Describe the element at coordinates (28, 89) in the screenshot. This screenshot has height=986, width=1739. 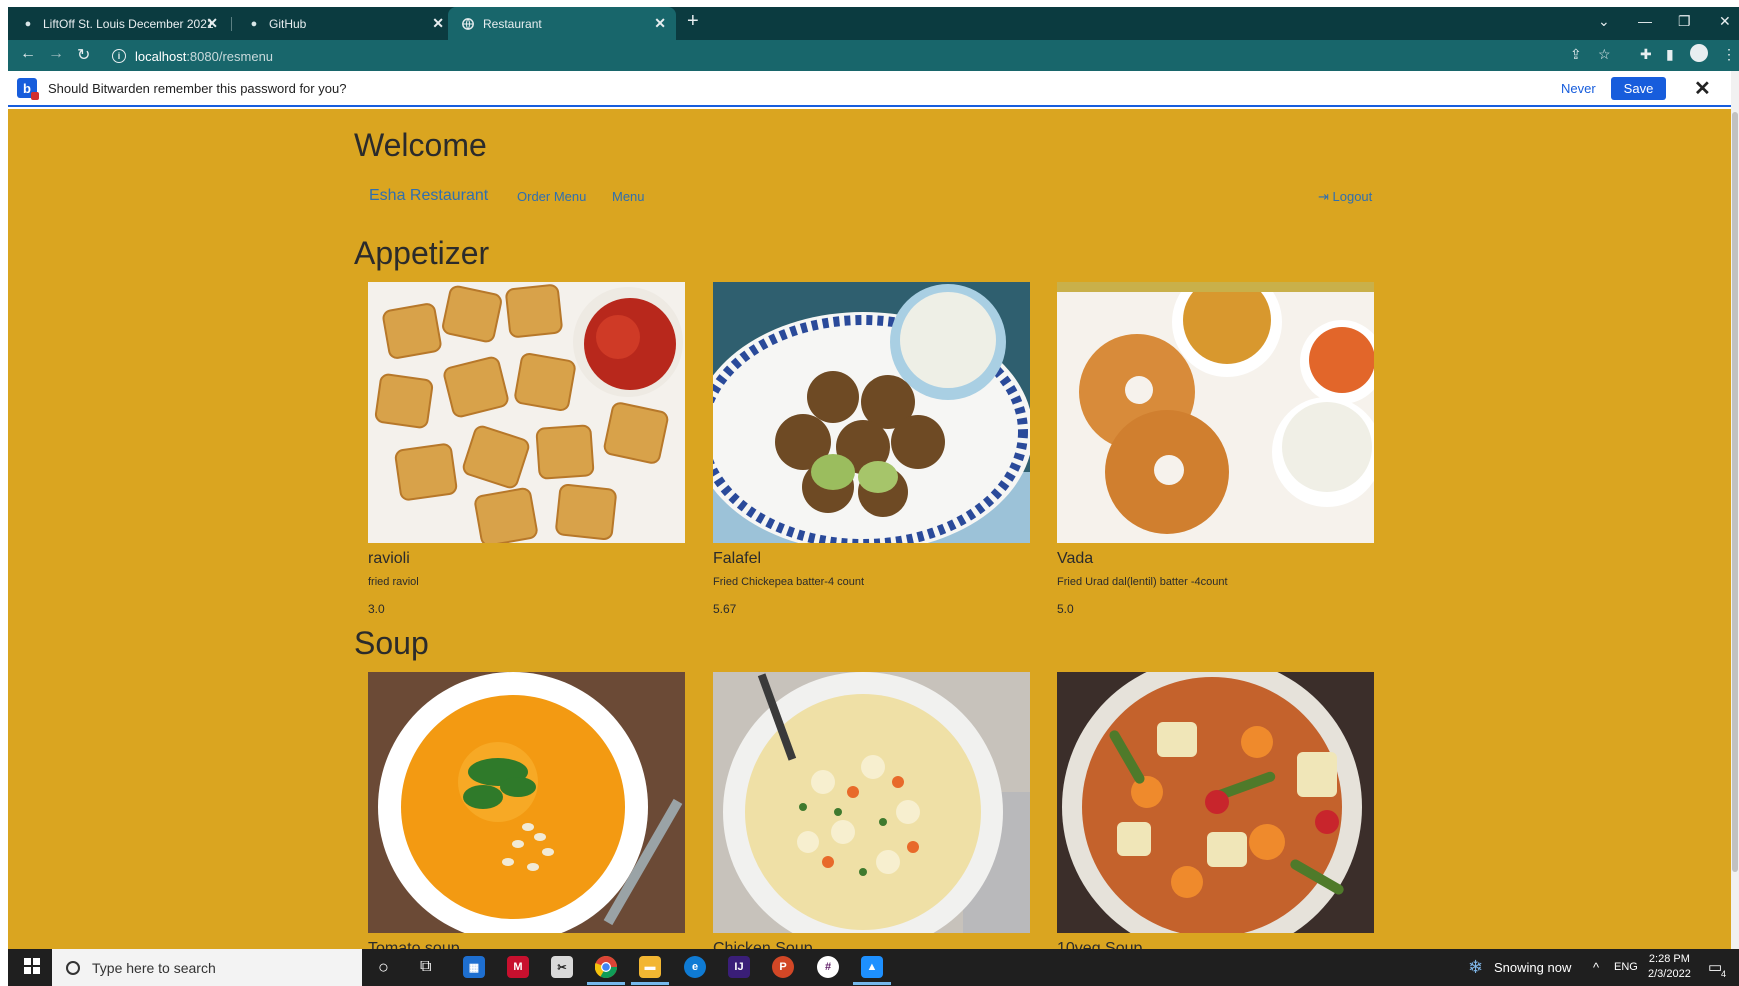
I see `bitwarden-shield-icon: b` at that location.